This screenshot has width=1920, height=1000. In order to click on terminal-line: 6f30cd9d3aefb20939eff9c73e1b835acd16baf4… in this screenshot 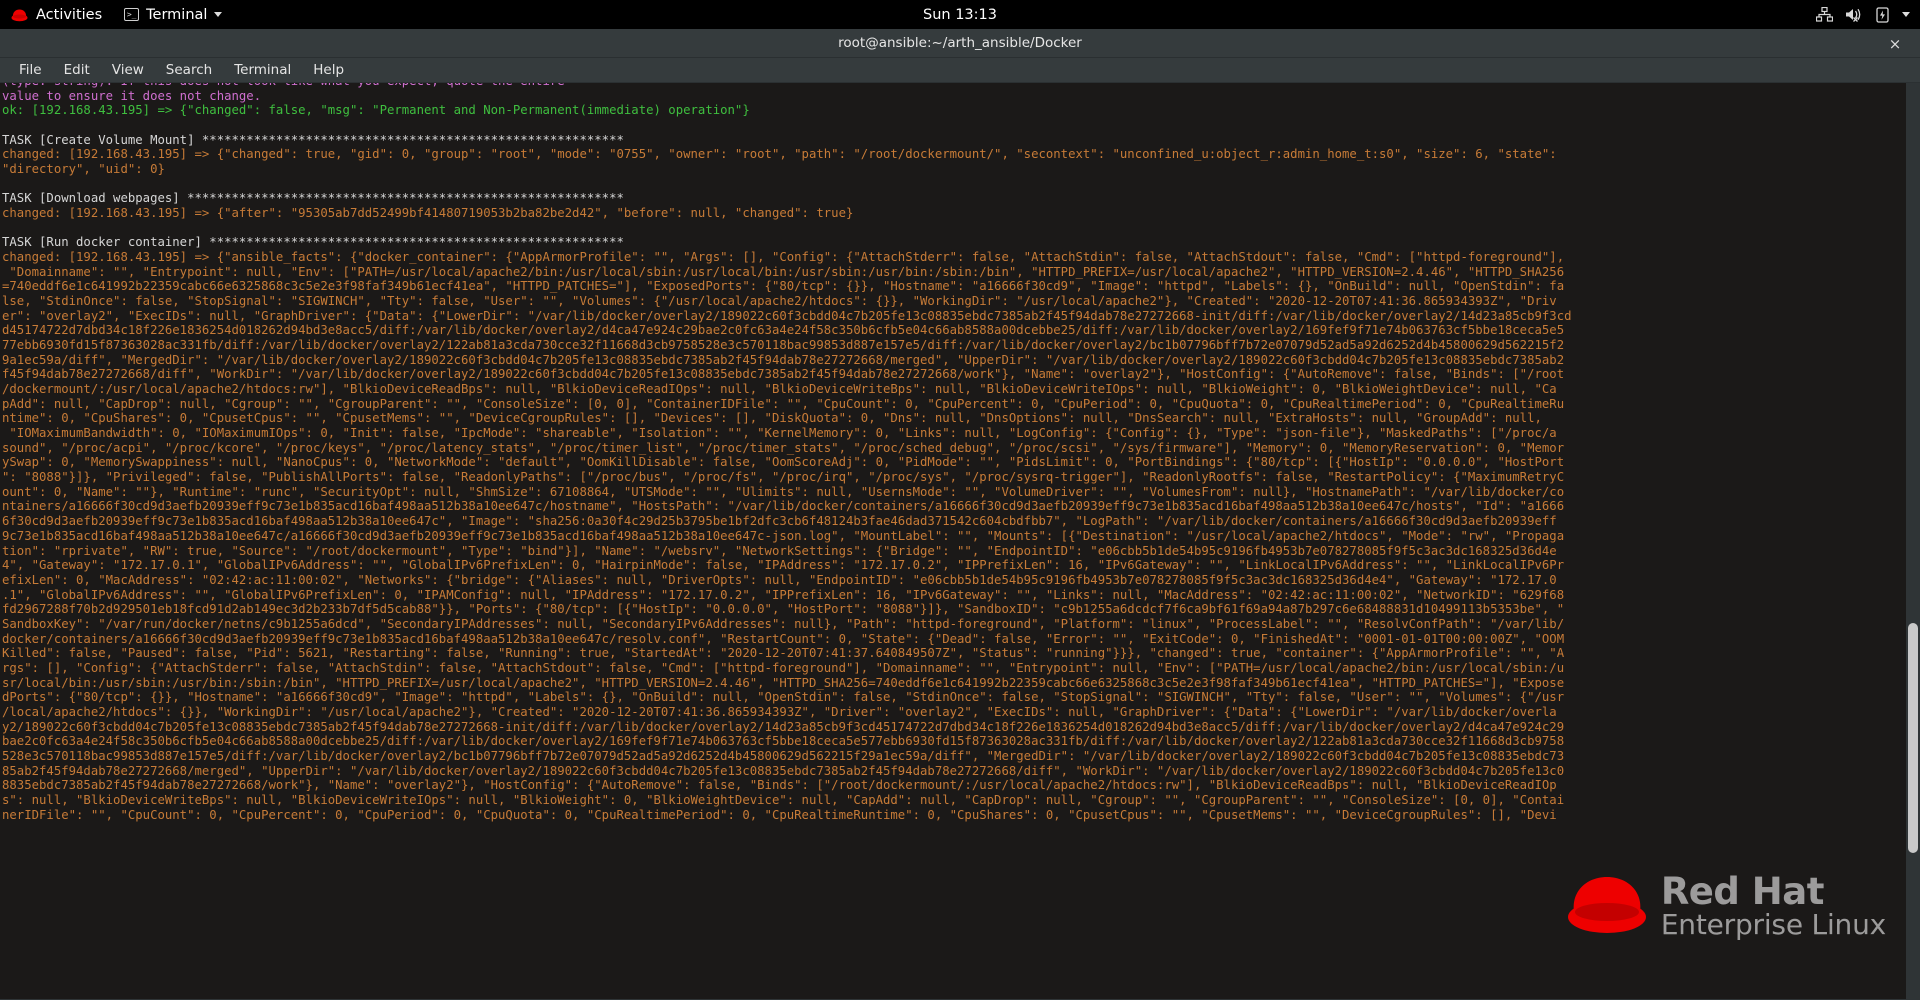, I will do `click(779, 521)`.